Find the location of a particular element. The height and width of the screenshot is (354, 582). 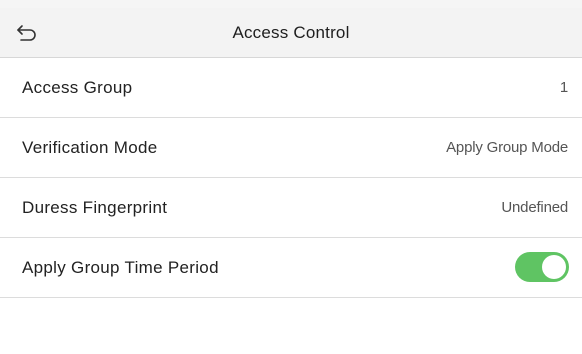

verification-mode-value: Apply Group Mode is located at coordinates (507, 147).